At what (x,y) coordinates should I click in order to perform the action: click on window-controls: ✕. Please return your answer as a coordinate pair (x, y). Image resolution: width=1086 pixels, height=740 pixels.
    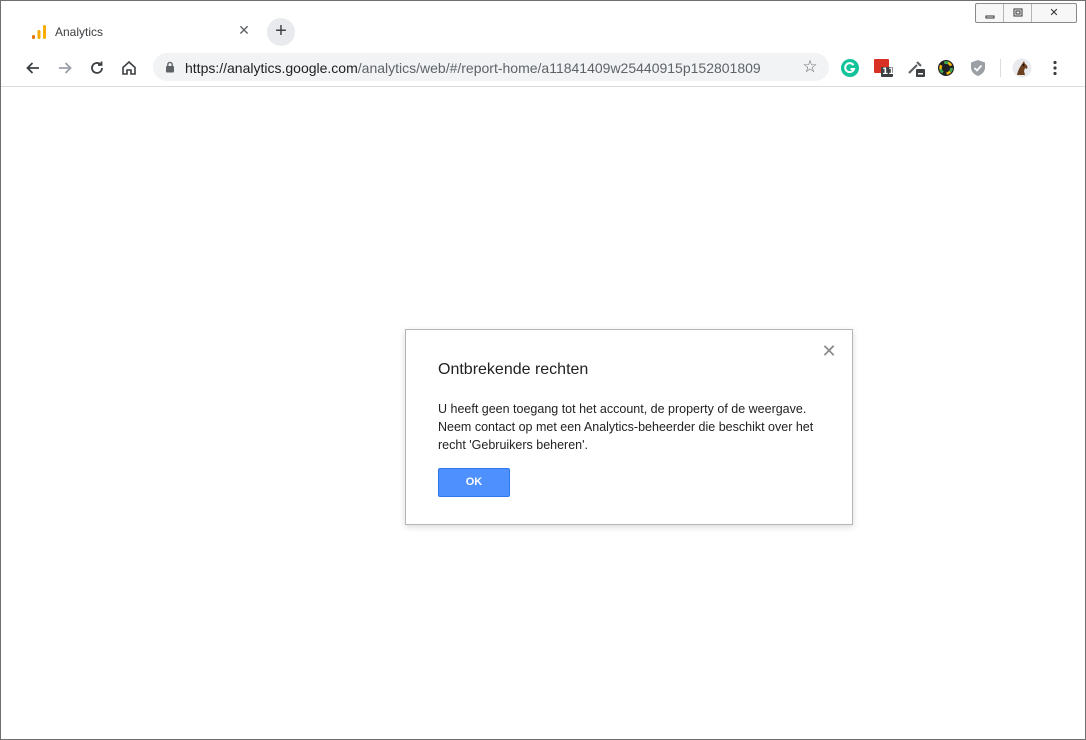
    Looking at the image, I should click on (1026, 13).